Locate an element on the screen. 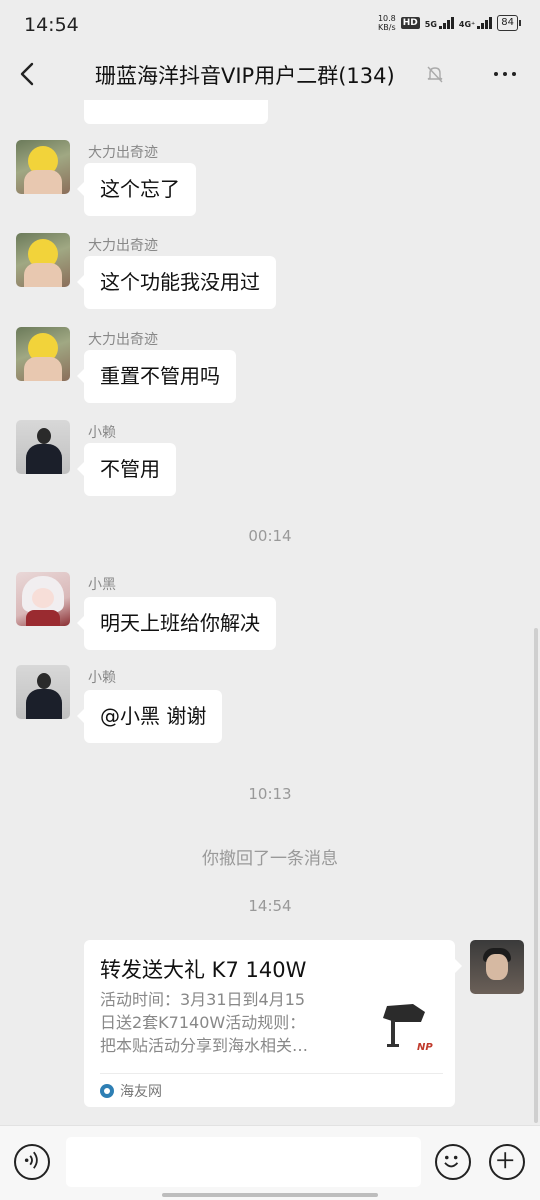  home-indicator is located at coordinates (270, 1195).